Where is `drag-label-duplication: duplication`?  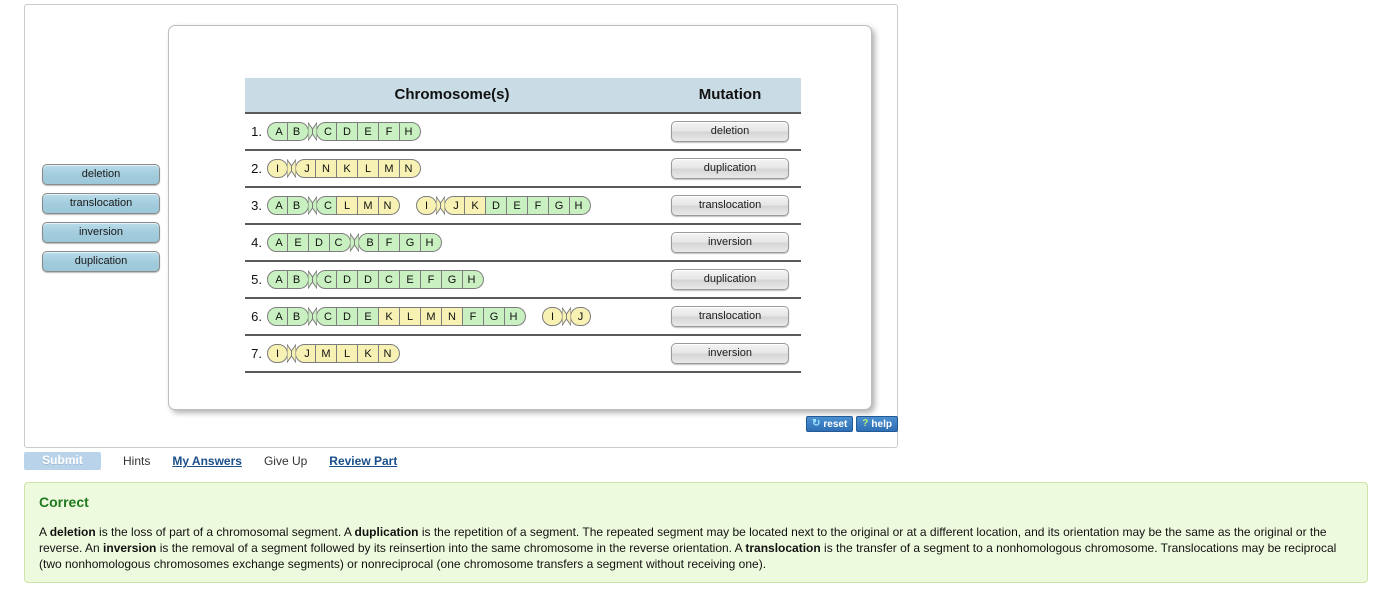 drag-label-duplication: duplication is located at coordinates (101, 261).